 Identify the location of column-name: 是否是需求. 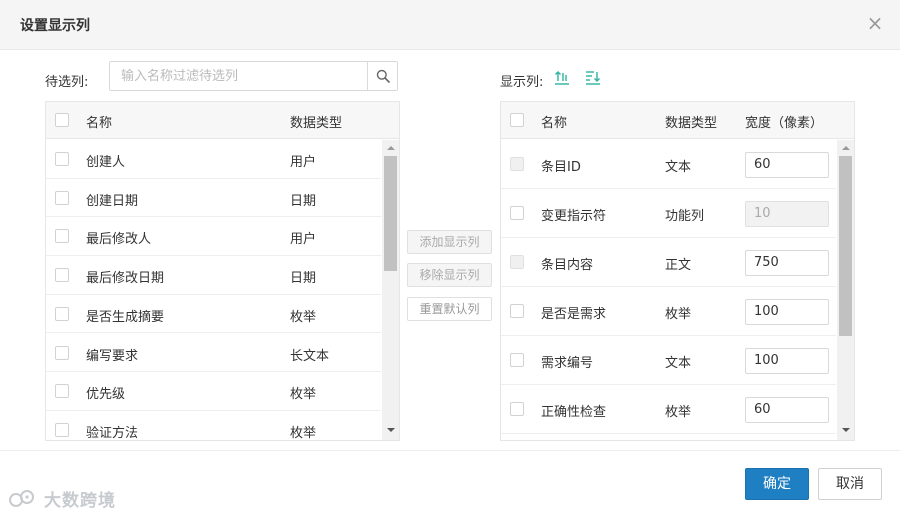
(574, 314).